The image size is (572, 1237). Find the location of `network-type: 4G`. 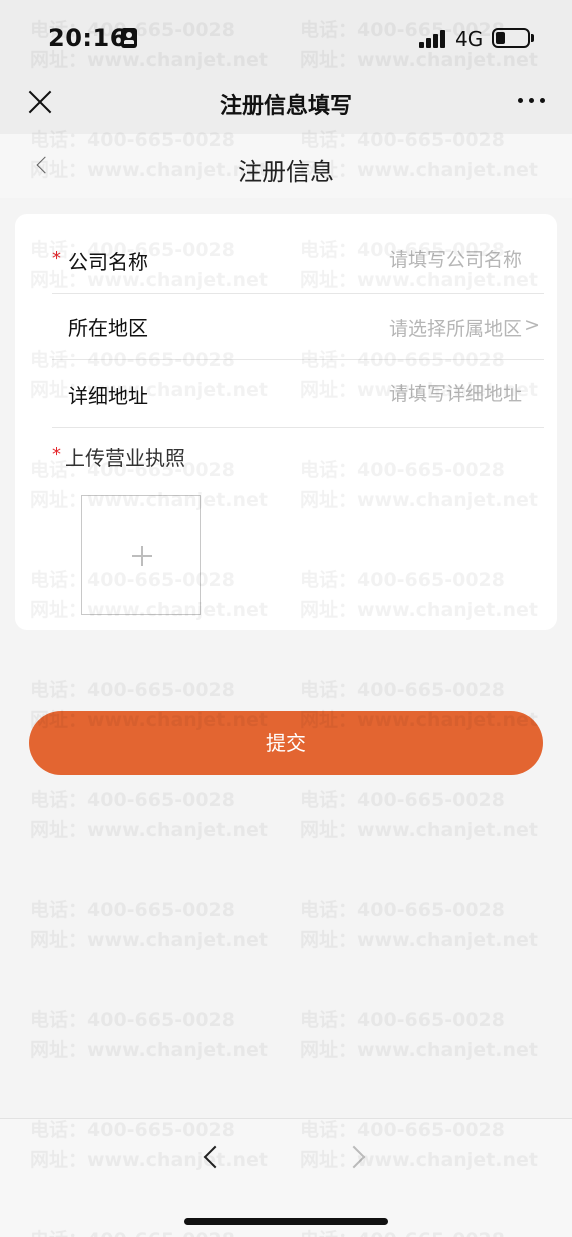

network-type: 4G is located at coordinates (469, 39).